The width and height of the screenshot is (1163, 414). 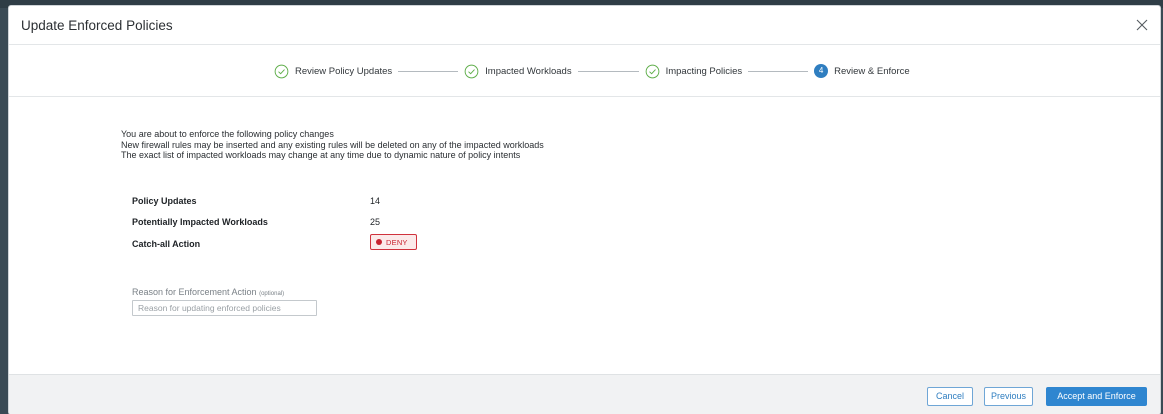 I want to click on step-label: Impacted Workloads, so click(x=528, y=71).